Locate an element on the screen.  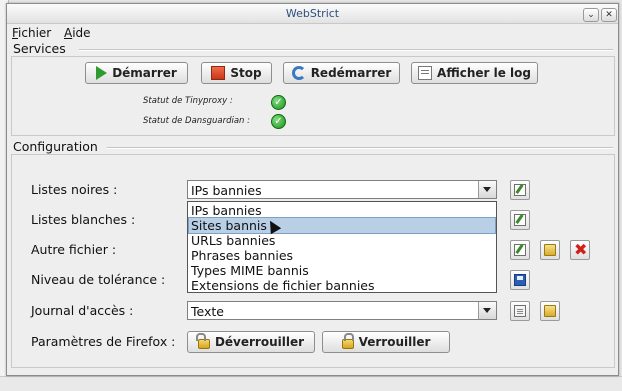
configuration-separator is located at coordinates (360, 148).